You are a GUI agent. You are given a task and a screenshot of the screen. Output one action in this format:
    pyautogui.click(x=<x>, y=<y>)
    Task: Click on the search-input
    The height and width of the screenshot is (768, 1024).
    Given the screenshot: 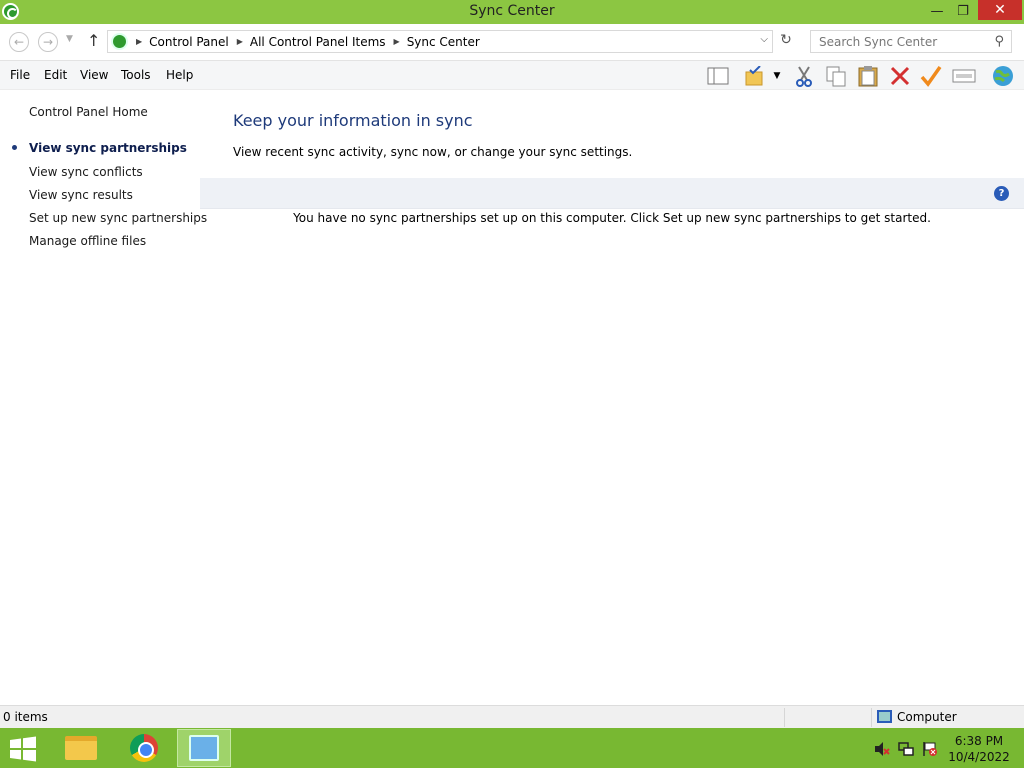 What is the action you would take?
    pyautogui.click(x=904, y=41)
    